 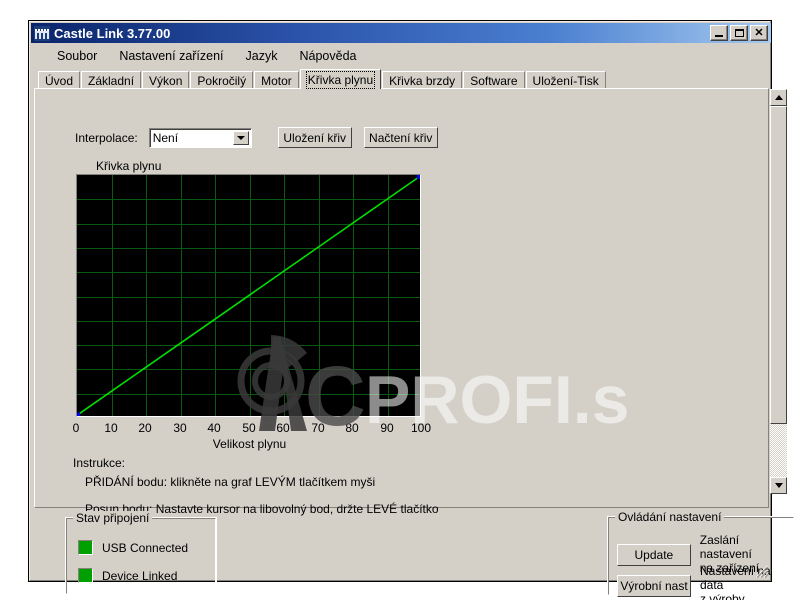 I want to click on tab-label: Motor, so click(x=276, y=81).